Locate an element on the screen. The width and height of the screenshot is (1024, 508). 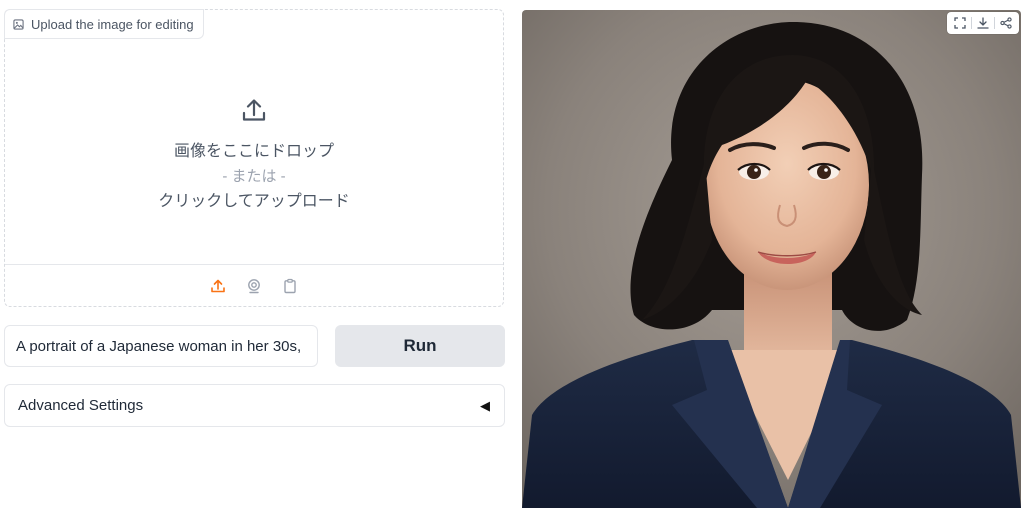
prompt-input is located at coordinates (161, 346).